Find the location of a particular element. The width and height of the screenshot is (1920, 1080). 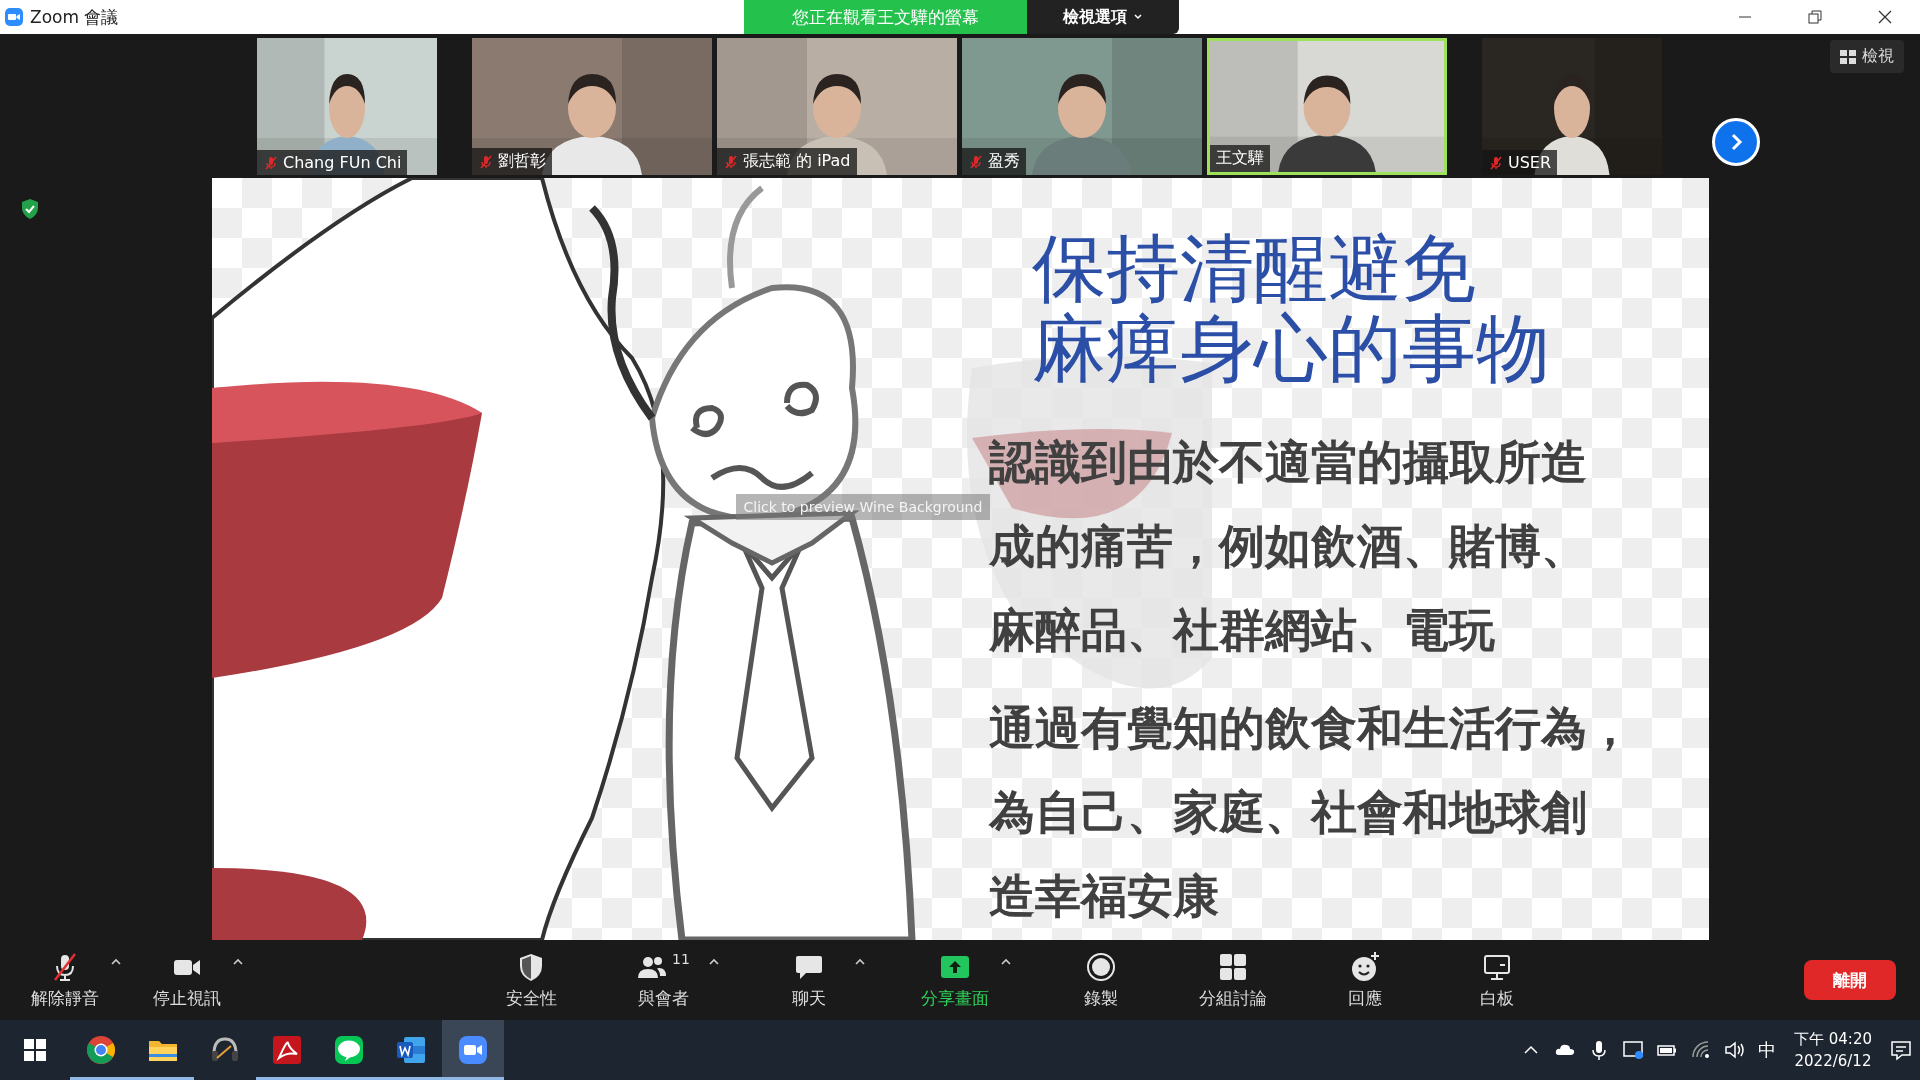

leave-button: 離開 is located at coordinates (1850, 980).